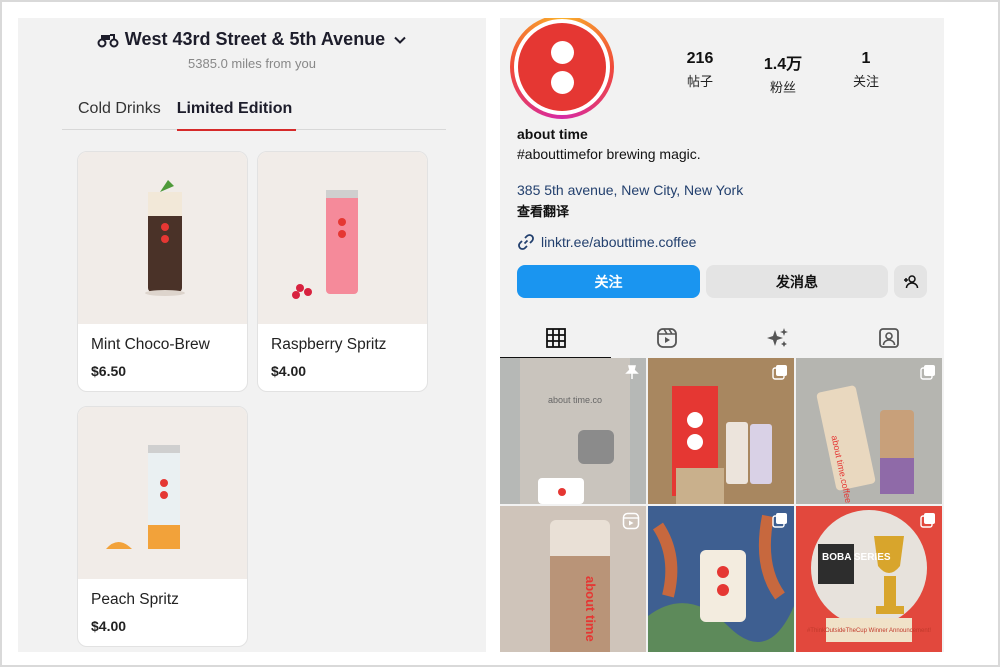 This screenshot has height=667, width=1000. I want to click on post-thumbnail: about time.coffee, so click(869, 431).